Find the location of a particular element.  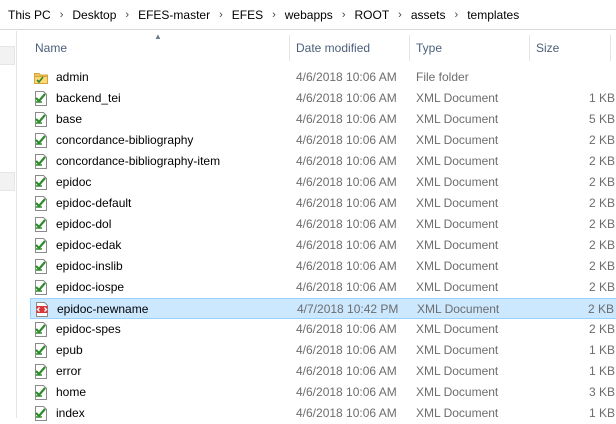

file-row: home 4/6/2018 10:06 AM XML Document 3 KB is located at coordinates (323, 392).